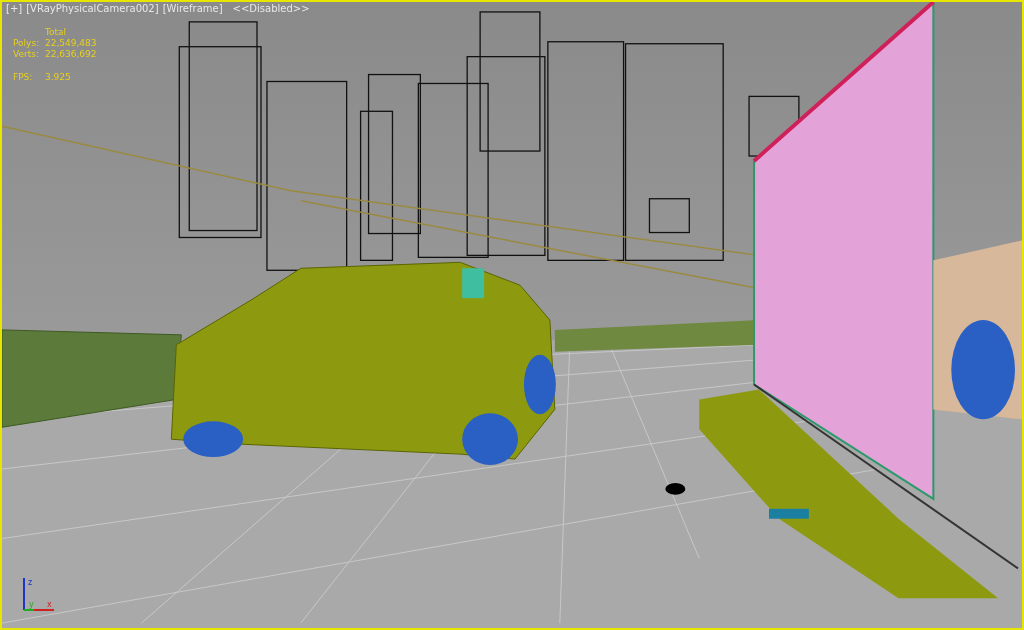  I want to click on viewport-menu-label: [+], so click(14, 8).